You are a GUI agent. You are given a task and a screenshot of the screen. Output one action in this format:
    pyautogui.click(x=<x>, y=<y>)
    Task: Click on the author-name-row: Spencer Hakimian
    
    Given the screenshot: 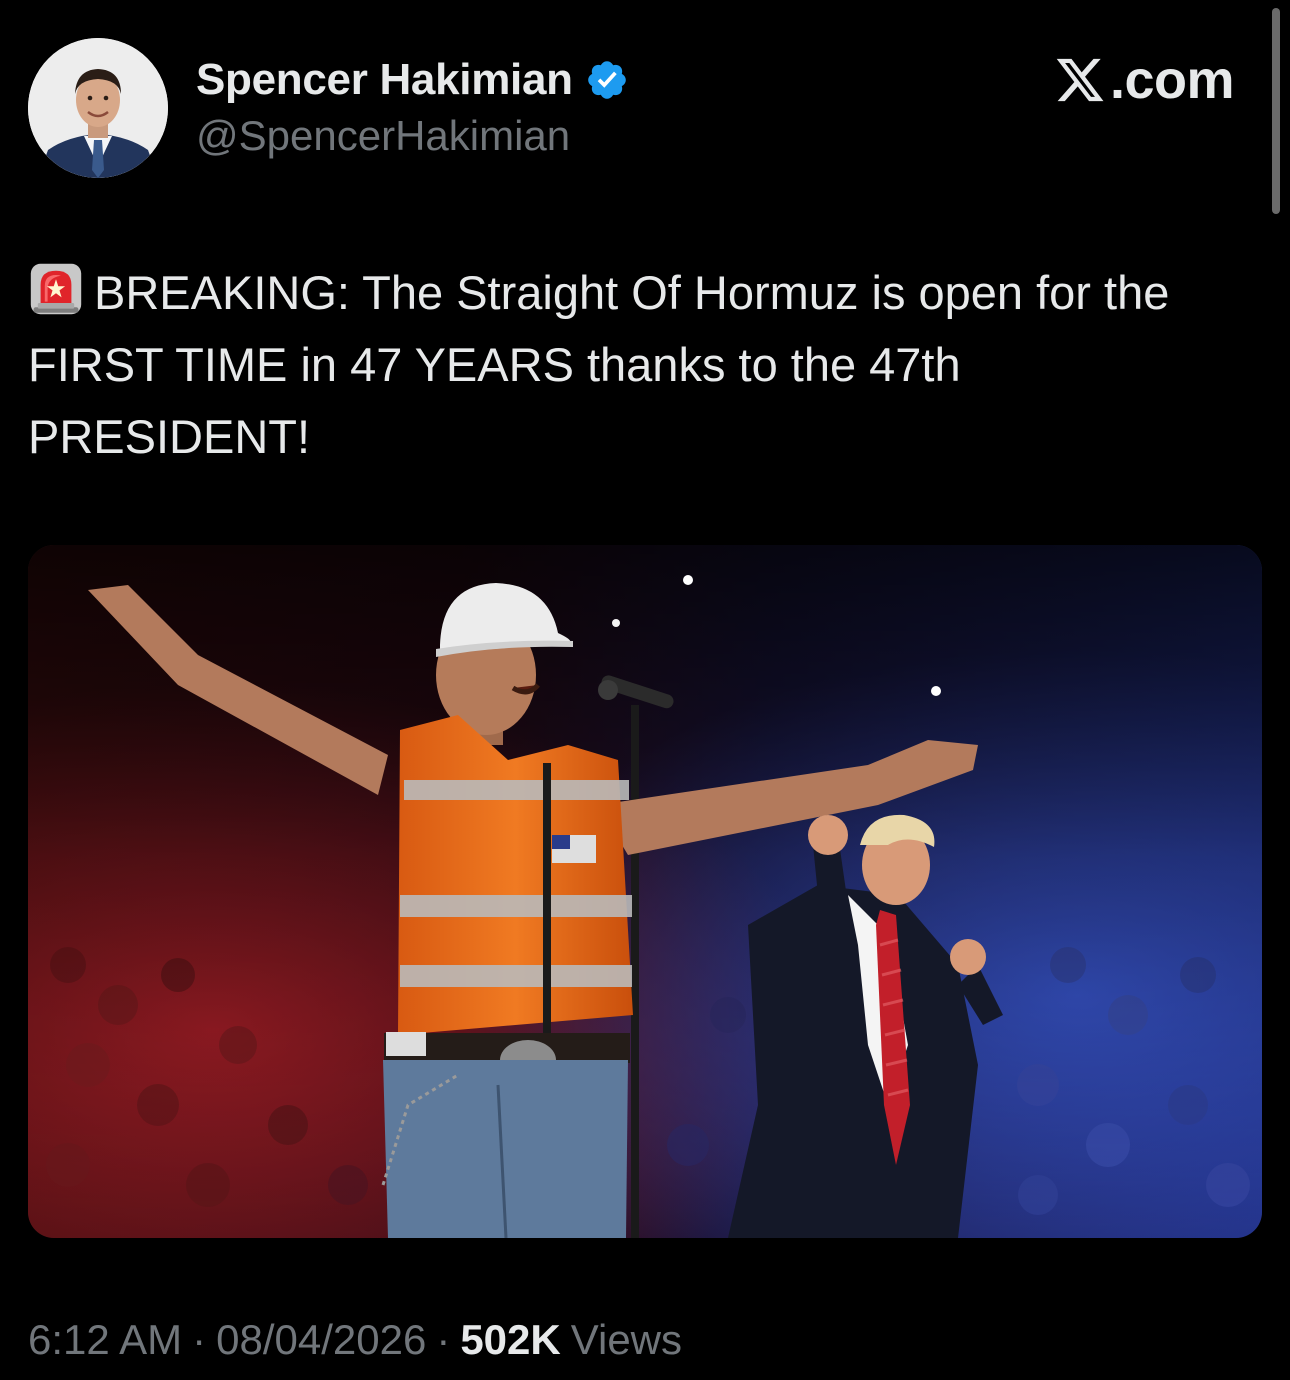 What is the action you would take?
    pyautogui.click(x=412, y=80)
    